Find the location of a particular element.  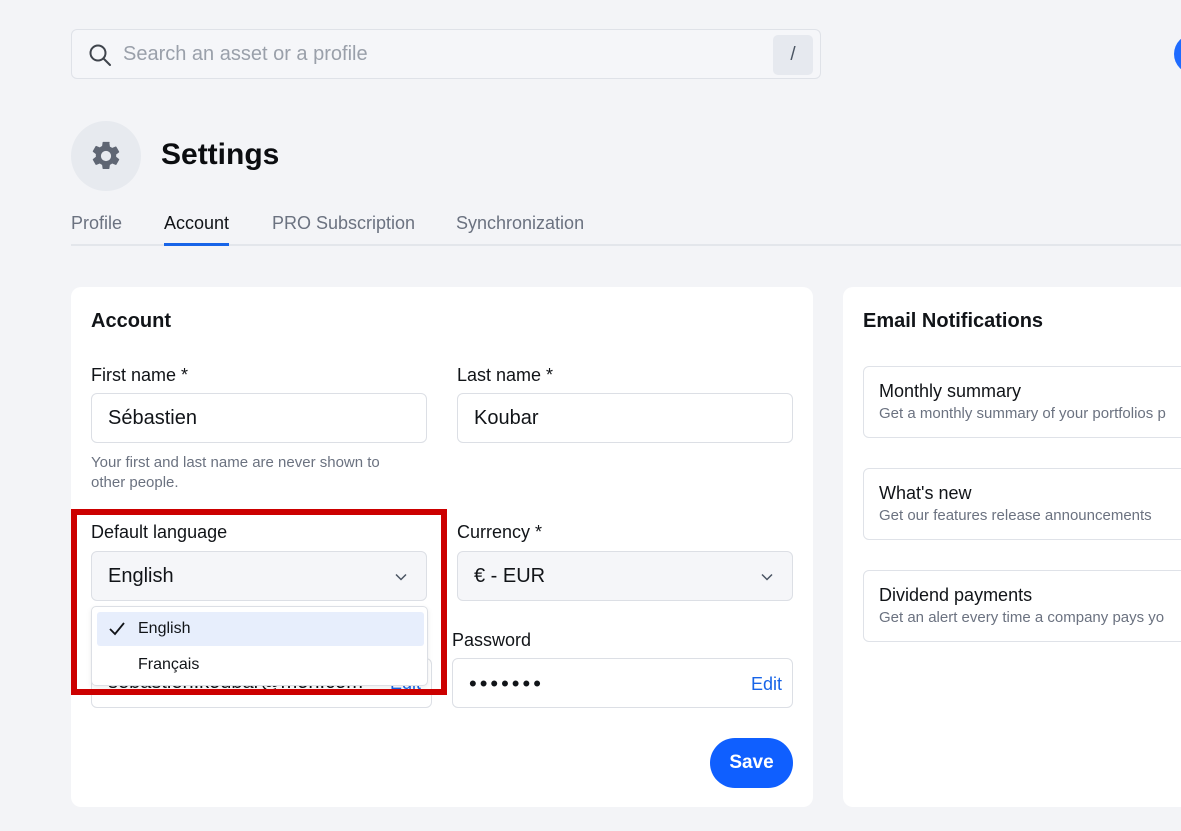

last-name-label: Last name * is located at coordinates (505, 375).